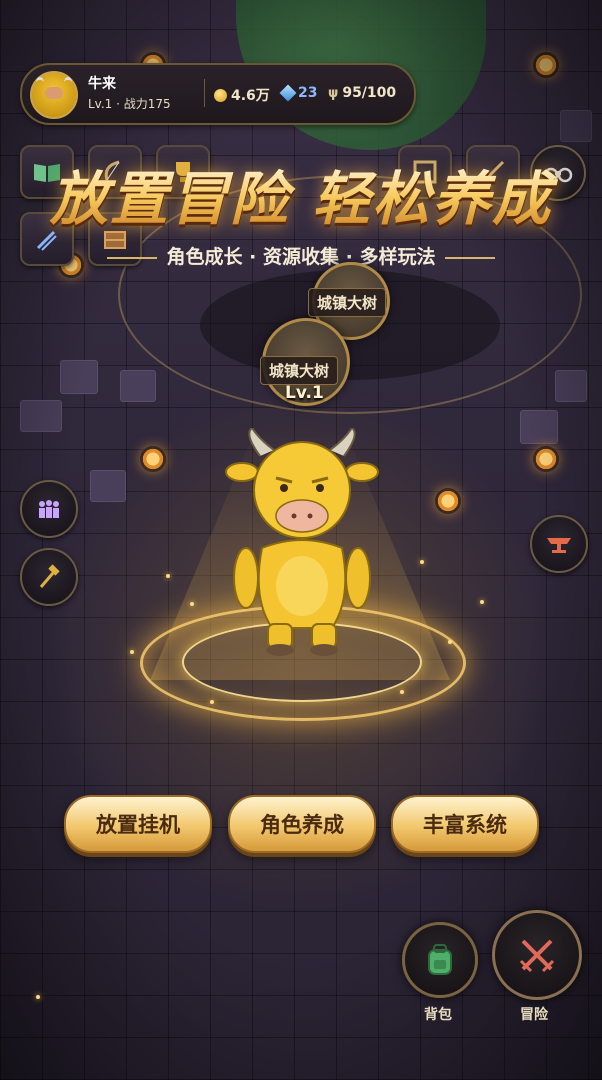  Describe the element at coordinates (302, 544) in the screenshot. I see `hero-bull-character` at that location.